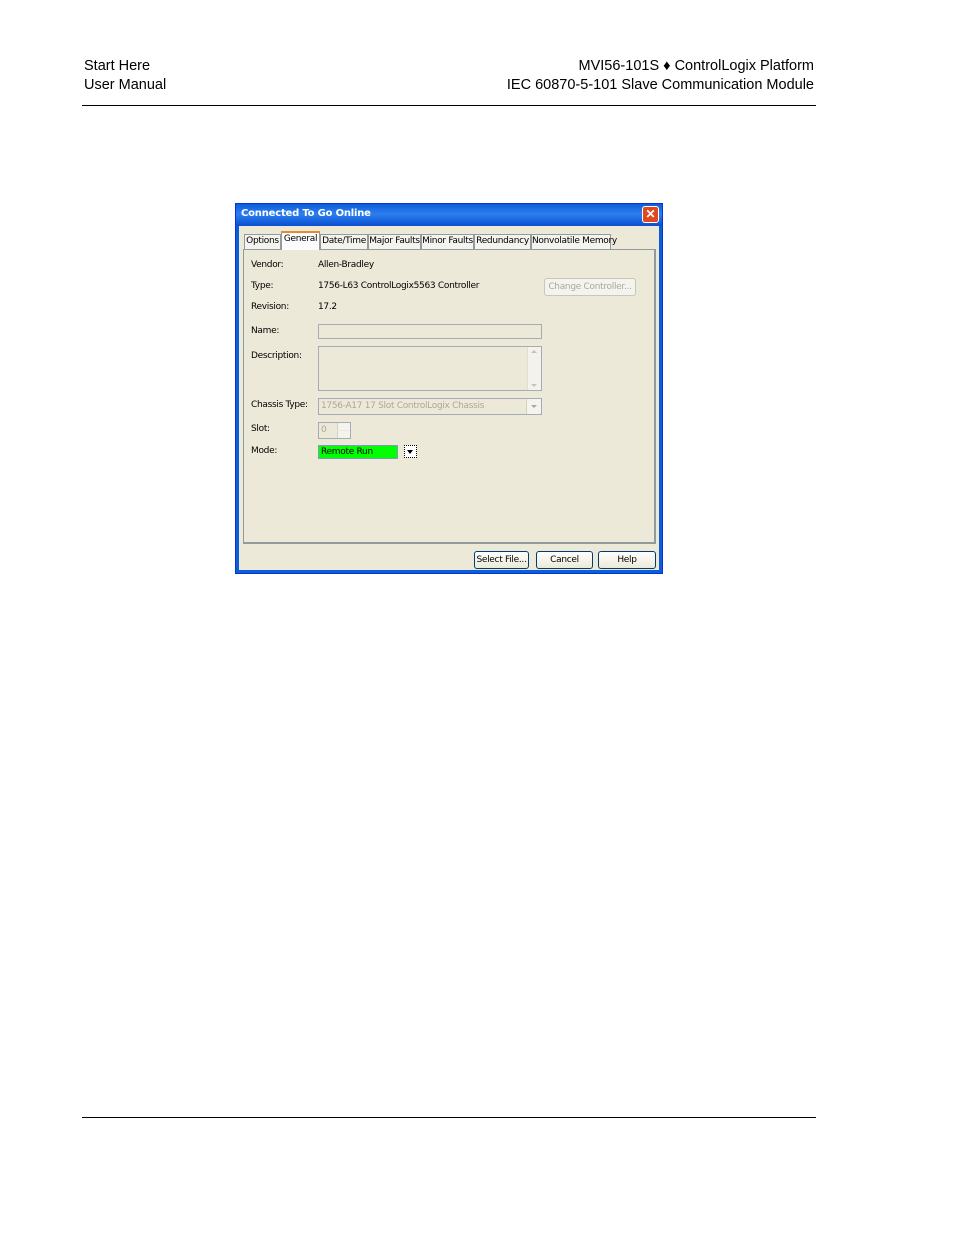 The width and height of the screenshot is (954, 1235). What do you see at coordinates (534, 351) in the screenshot?
I see `scroll-up-icon` at bounding box center [534, 351].